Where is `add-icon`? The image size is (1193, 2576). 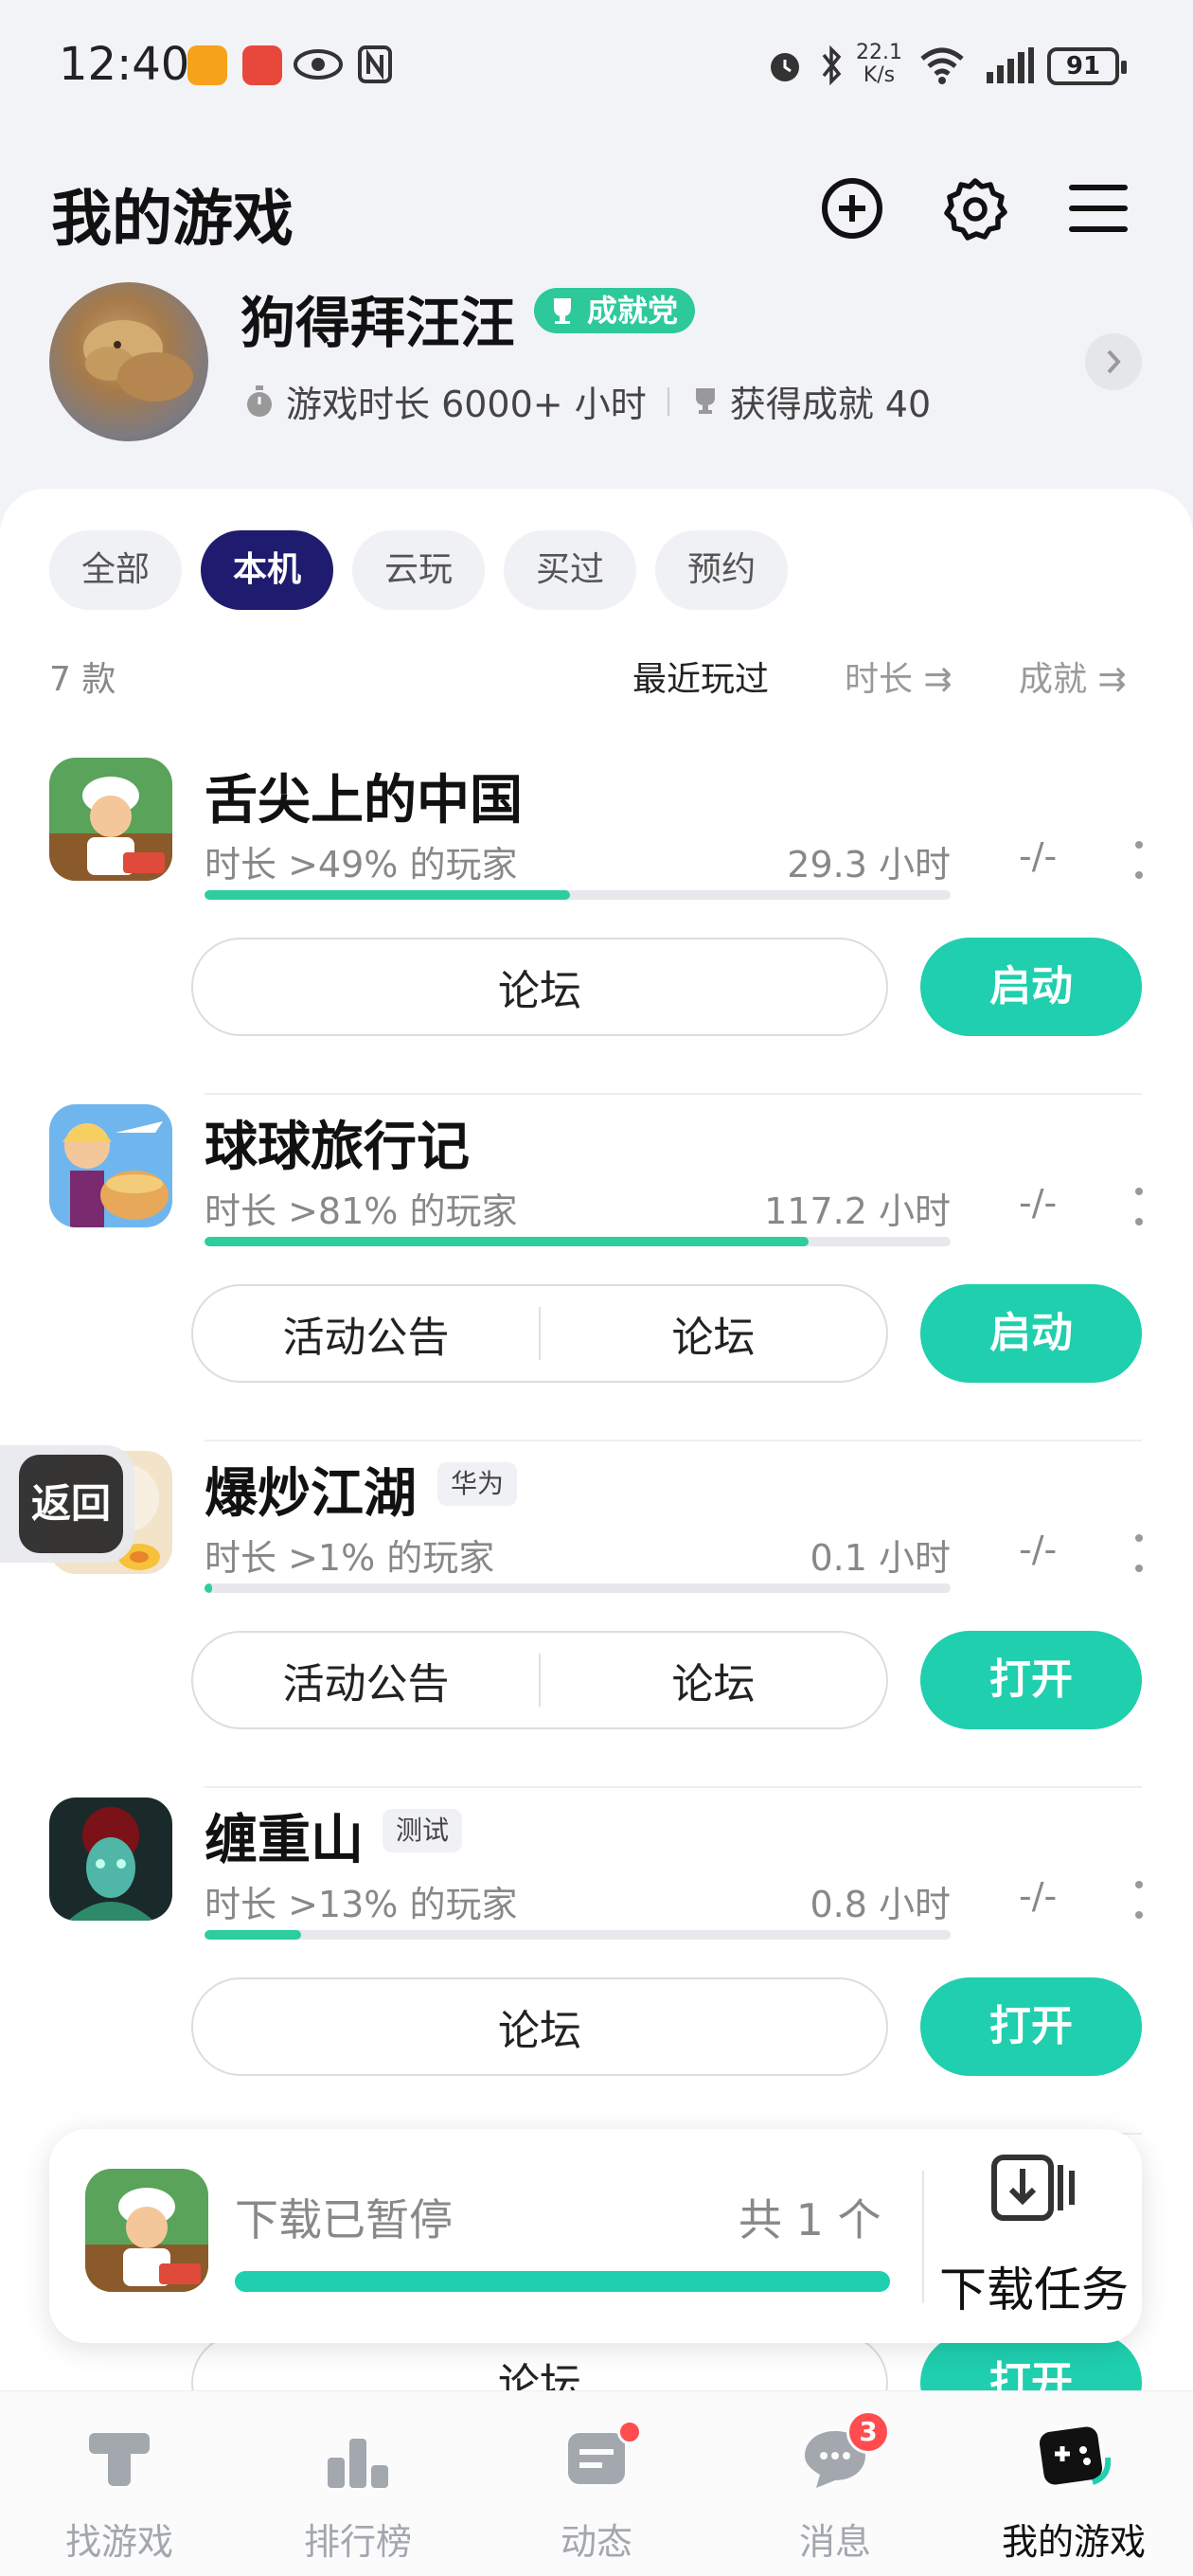
add-icon is located at coordinates (852, 208).